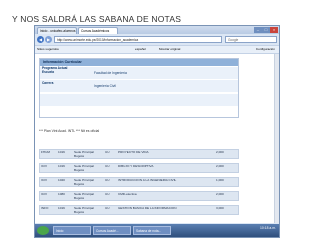  I want to click on info-row: Carrera Ingeniería Civil, so click(139, 86).